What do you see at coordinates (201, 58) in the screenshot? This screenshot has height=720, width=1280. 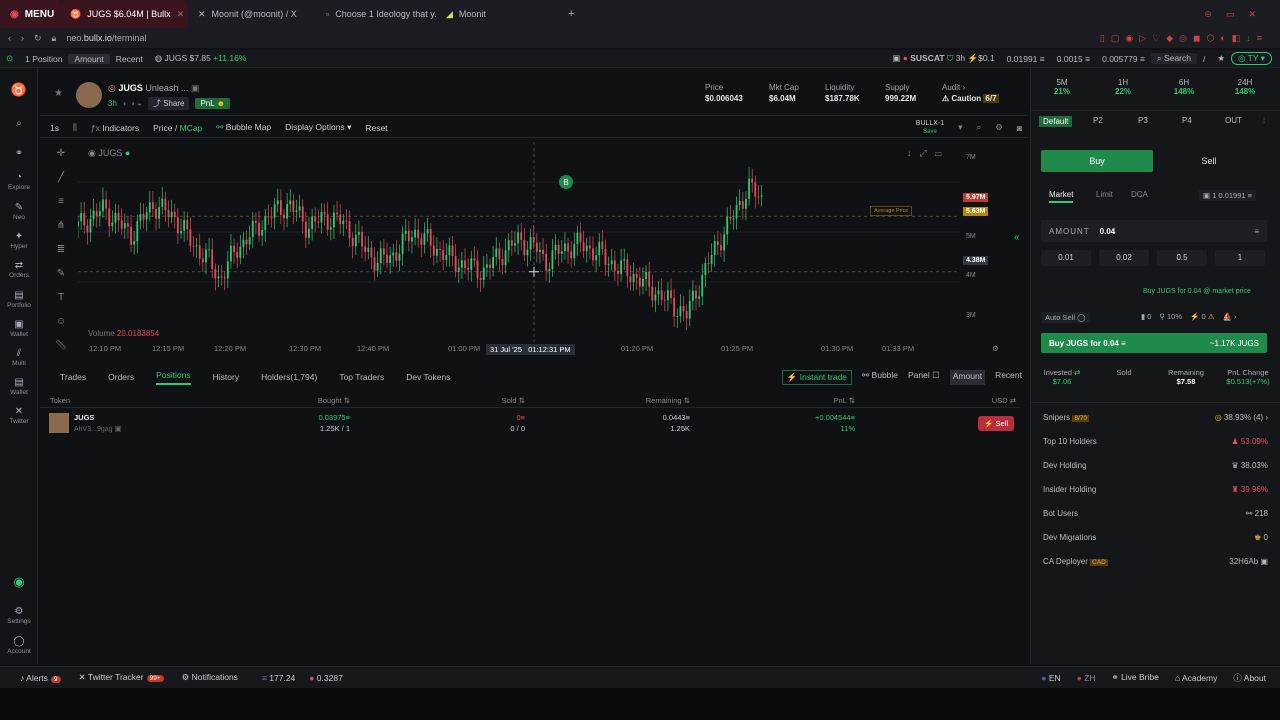 I see `ticker-item: ◍ JUGS $7.85 +11.16%` at bounding box center [201, 58].